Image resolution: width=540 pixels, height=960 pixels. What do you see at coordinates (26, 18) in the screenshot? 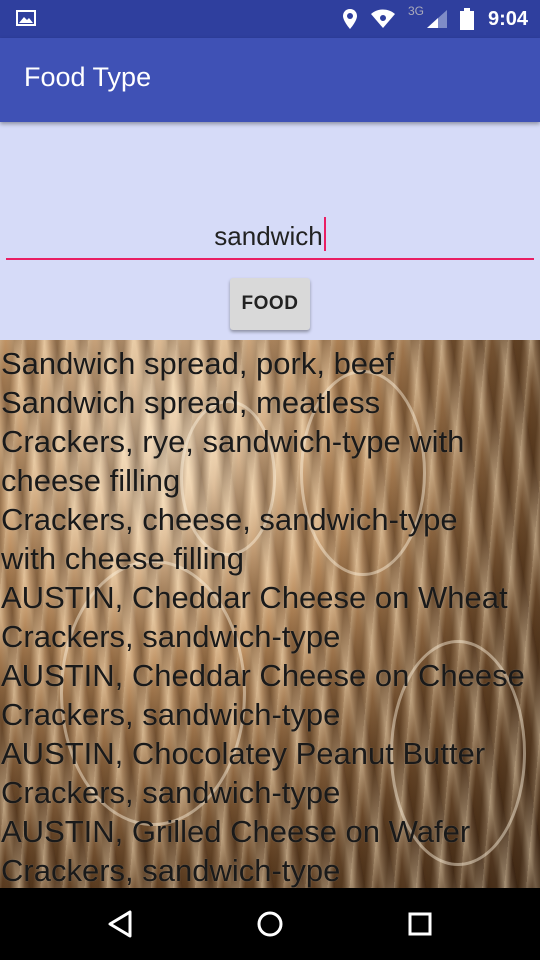
I see `image-icon` at bounding box center [26, 18].